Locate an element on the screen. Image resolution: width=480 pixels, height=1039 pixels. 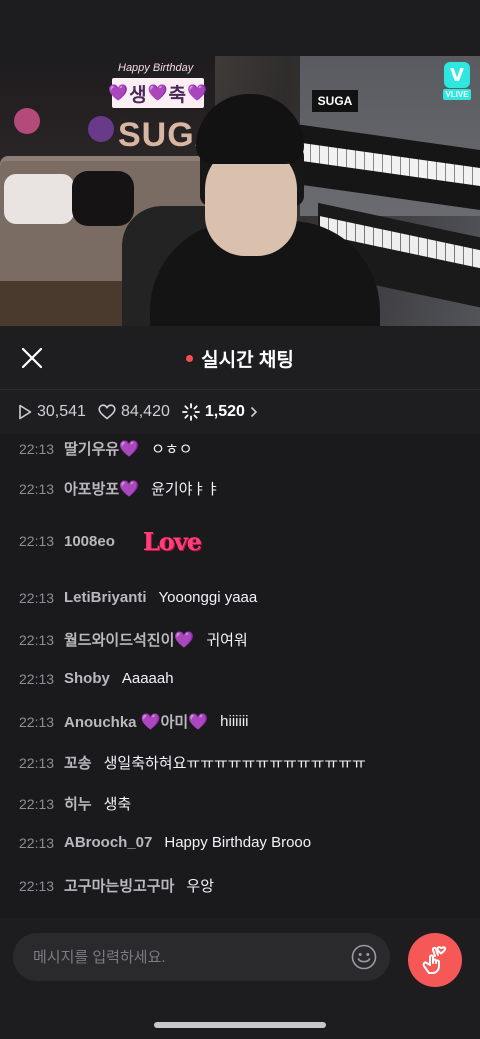
home-indicator is located at coordinates (240, 1025).